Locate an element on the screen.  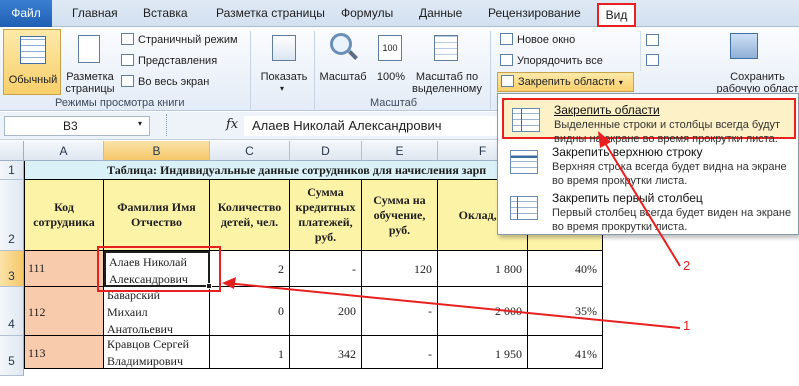
annotation-label-2: 2 is located at coordinates (687, 265).